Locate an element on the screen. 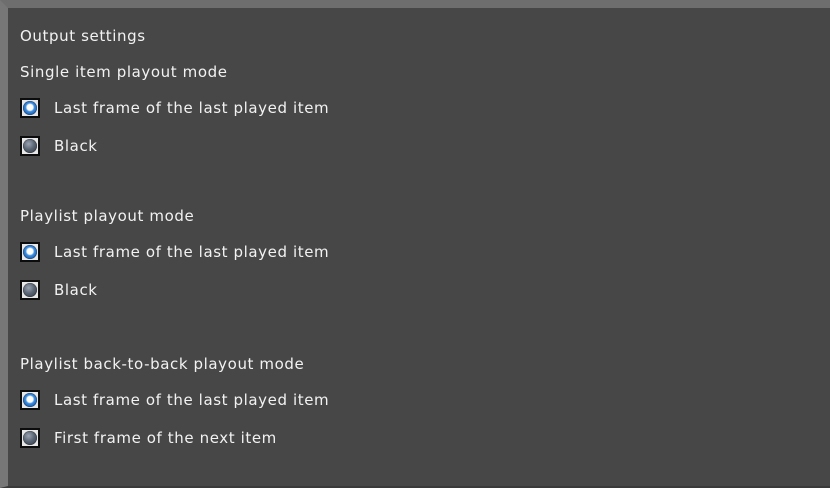 The width and height of the screenshot is (830, 488). single-item-option-last-frame: Last frame of the last played item is located at coordinates (420, 108).